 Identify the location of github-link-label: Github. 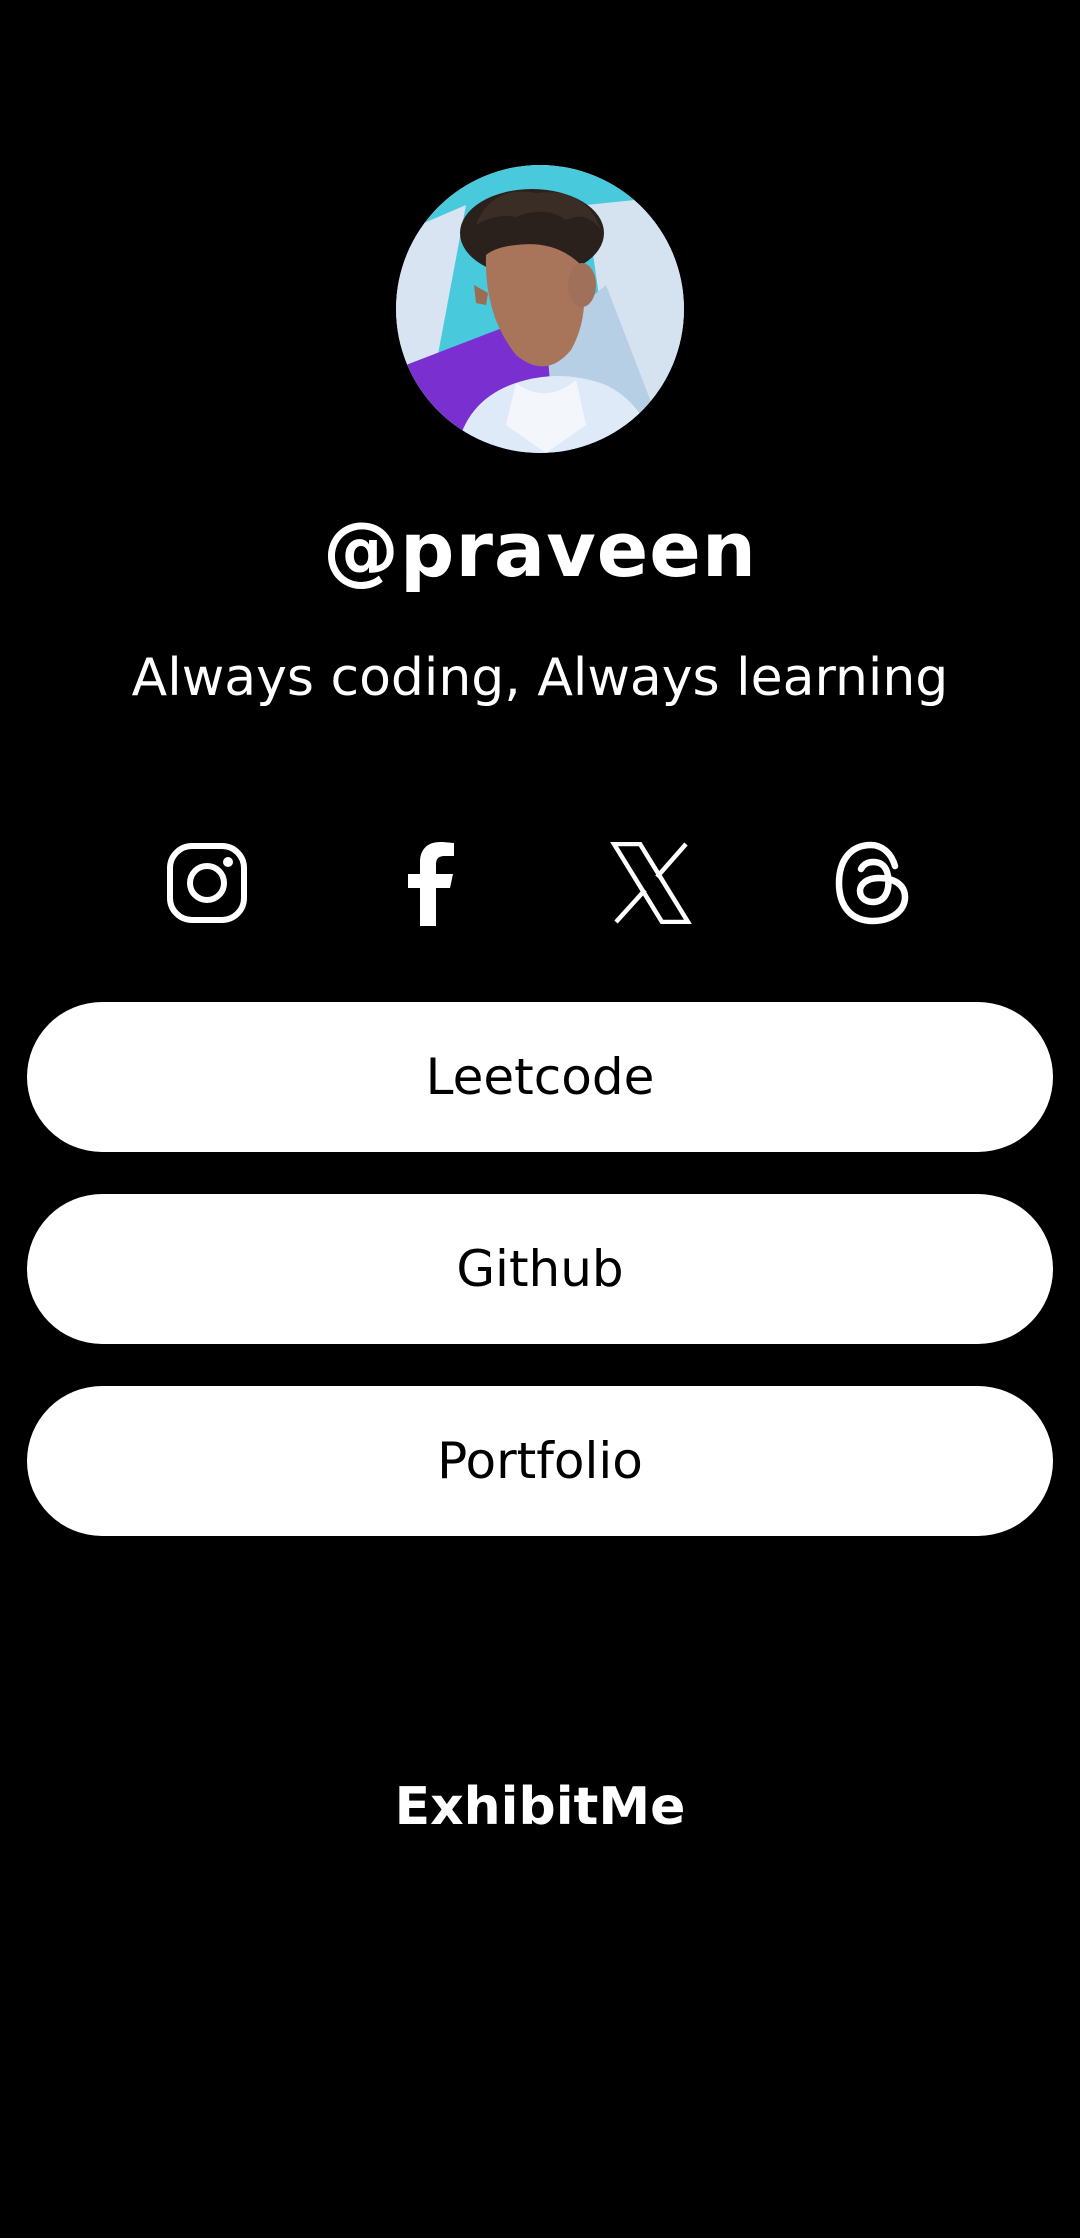
(540, 1269).